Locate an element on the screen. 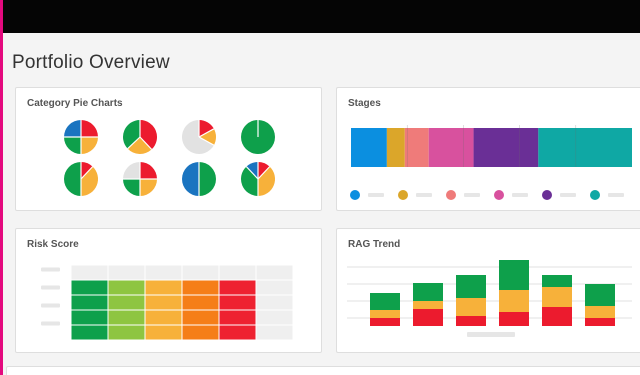 The height and width of the screenshot is (375, 640). risk-matrix is located at coordinates (167, 302).